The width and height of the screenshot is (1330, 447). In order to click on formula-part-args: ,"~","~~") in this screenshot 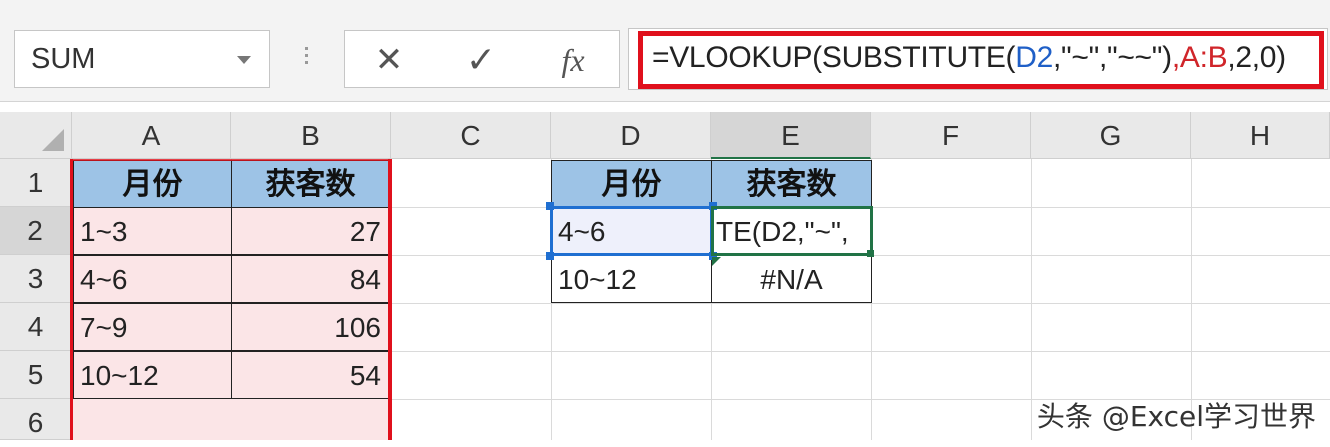, I will do `click(1112, 57)`.